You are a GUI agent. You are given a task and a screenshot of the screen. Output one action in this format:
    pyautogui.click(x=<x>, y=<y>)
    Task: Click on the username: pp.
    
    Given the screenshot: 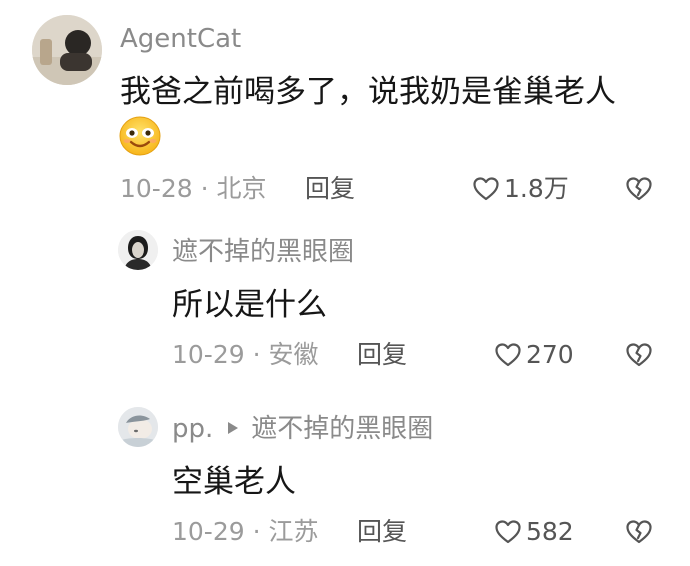 What is the action you would take?
    pyautogui.click(x=192, y=429)
    